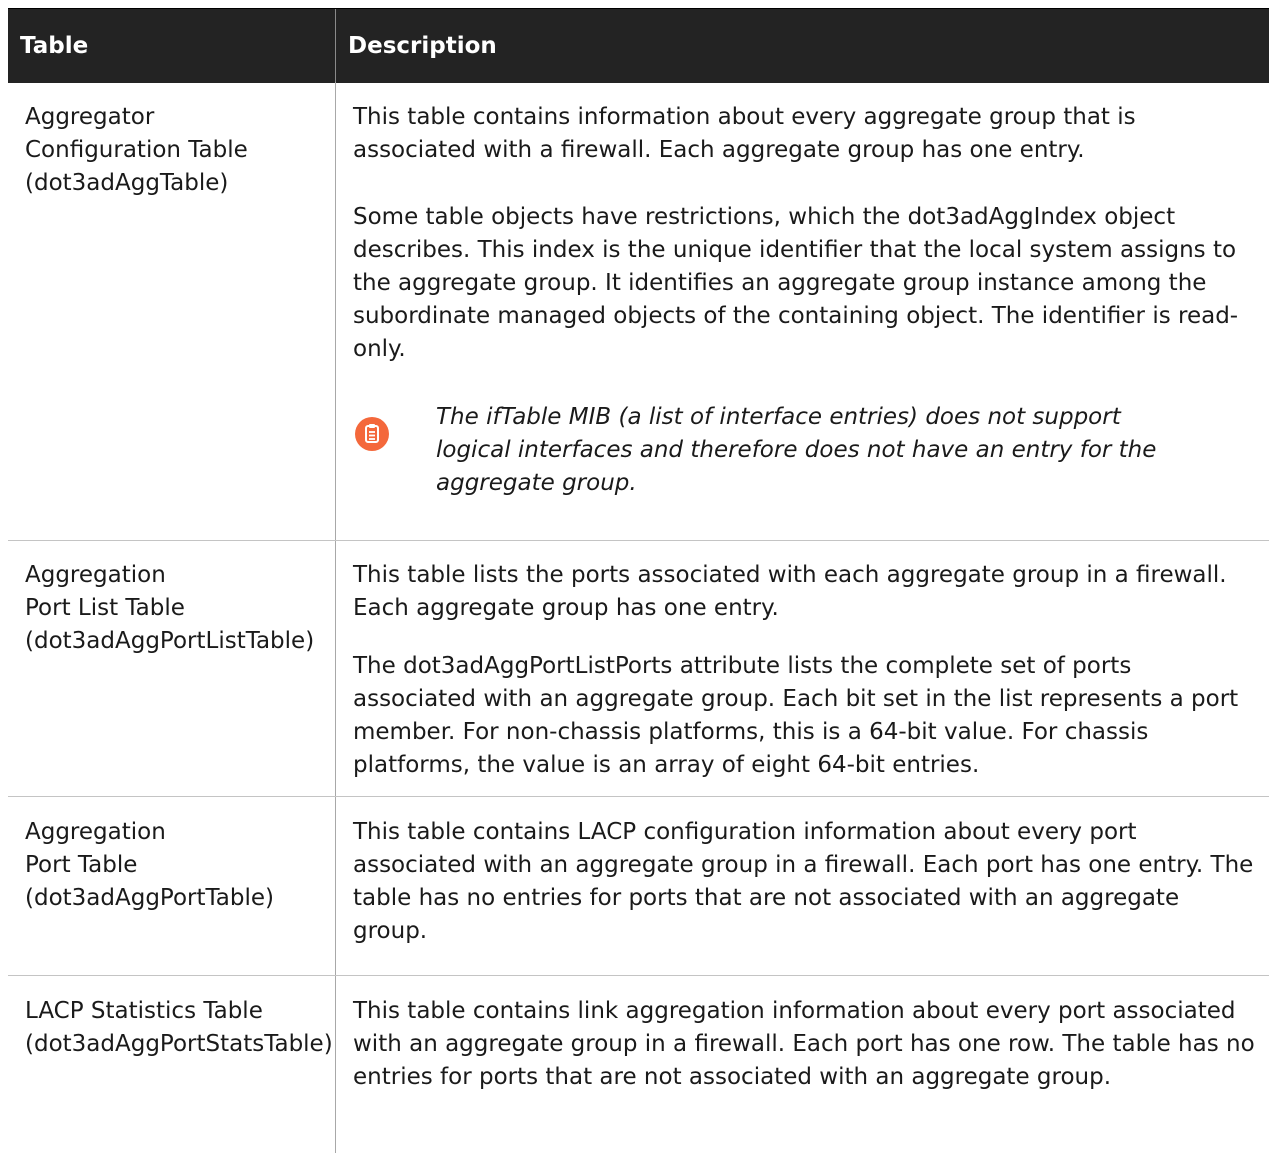  Describe the element at coordinates (90, 117) in the screenshot. I see `table-name-line: Aggregator` at that location.